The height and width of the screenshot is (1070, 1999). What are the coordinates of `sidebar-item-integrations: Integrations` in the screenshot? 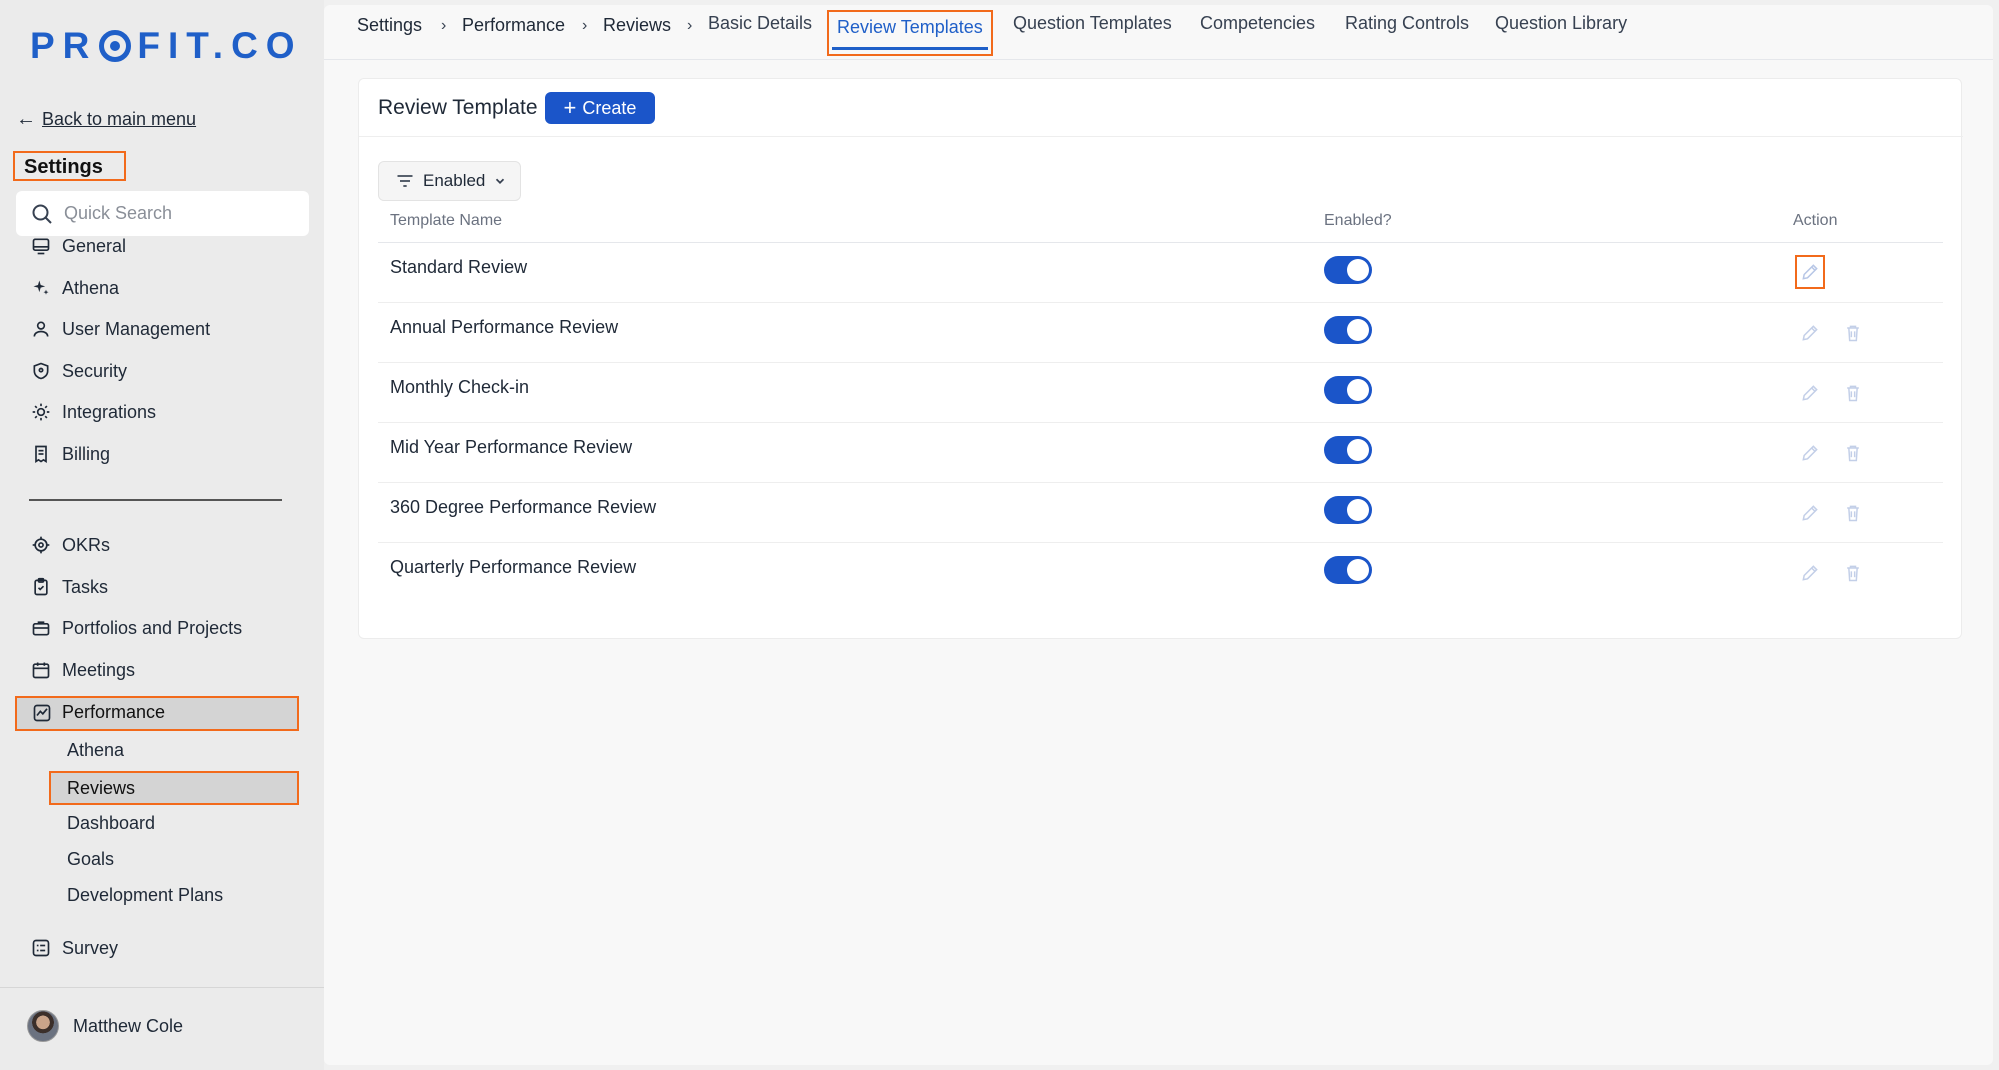 It's located at (93, 412).